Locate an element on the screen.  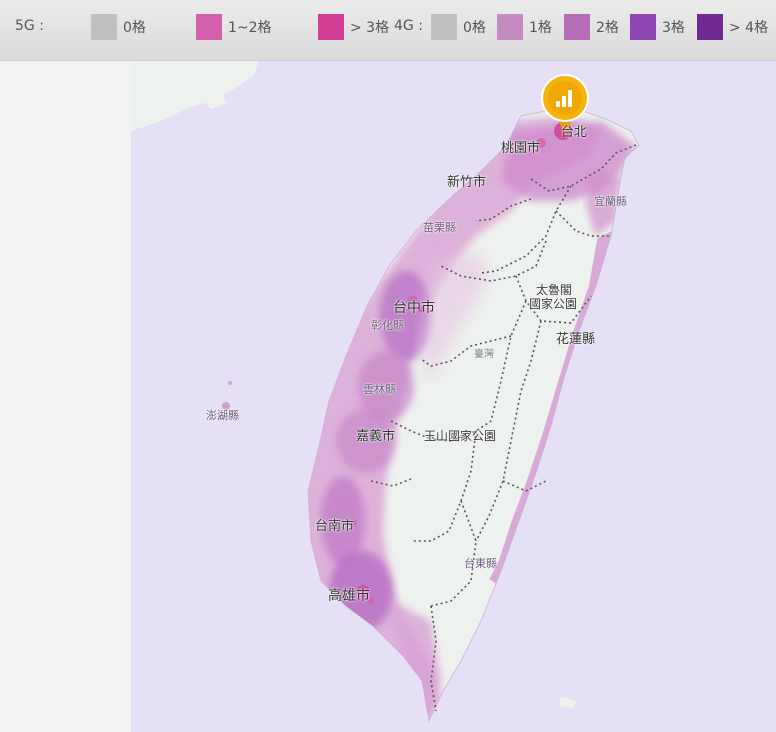
label-taiwan: 臺灣 is located at coordinates (484, 354).